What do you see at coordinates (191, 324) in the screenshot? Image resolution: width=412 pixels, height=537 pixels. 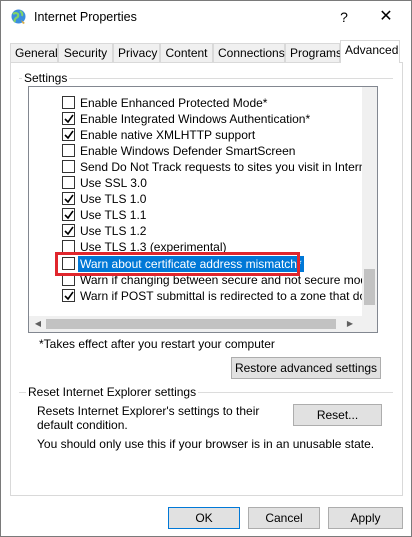 I see `horizontal-scroll-thumb` at bounding box center [191, 324].